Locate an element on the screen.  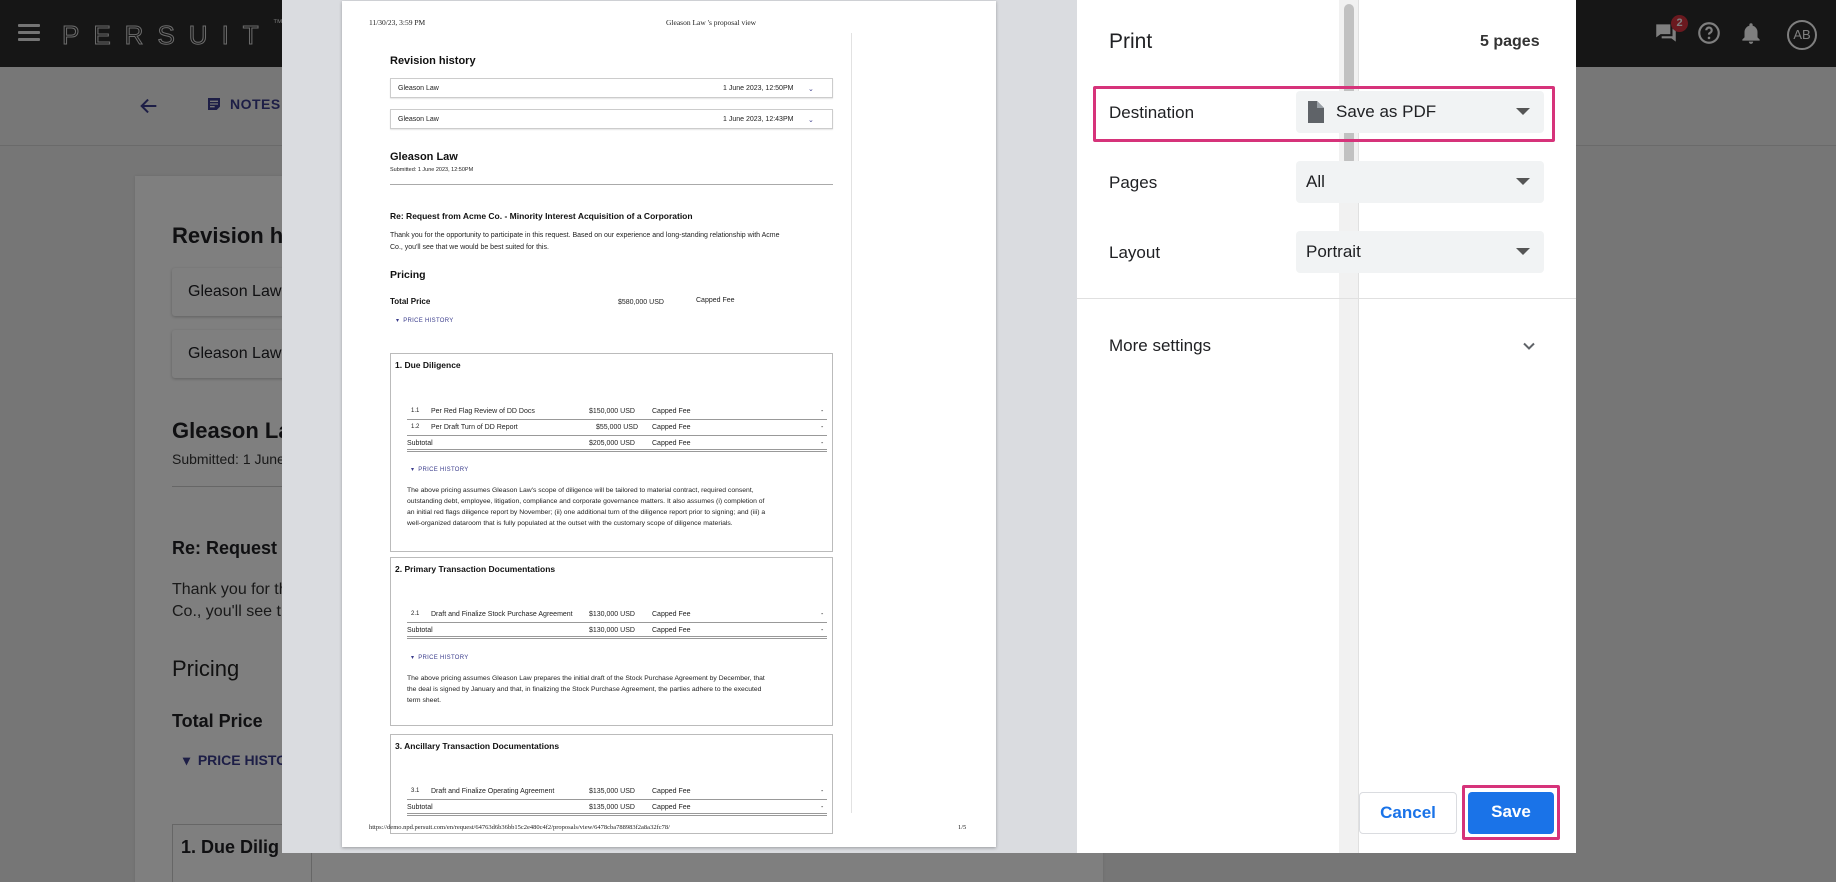
subtotal-amount: $205,000 USD is located at coordinates (612, 443).